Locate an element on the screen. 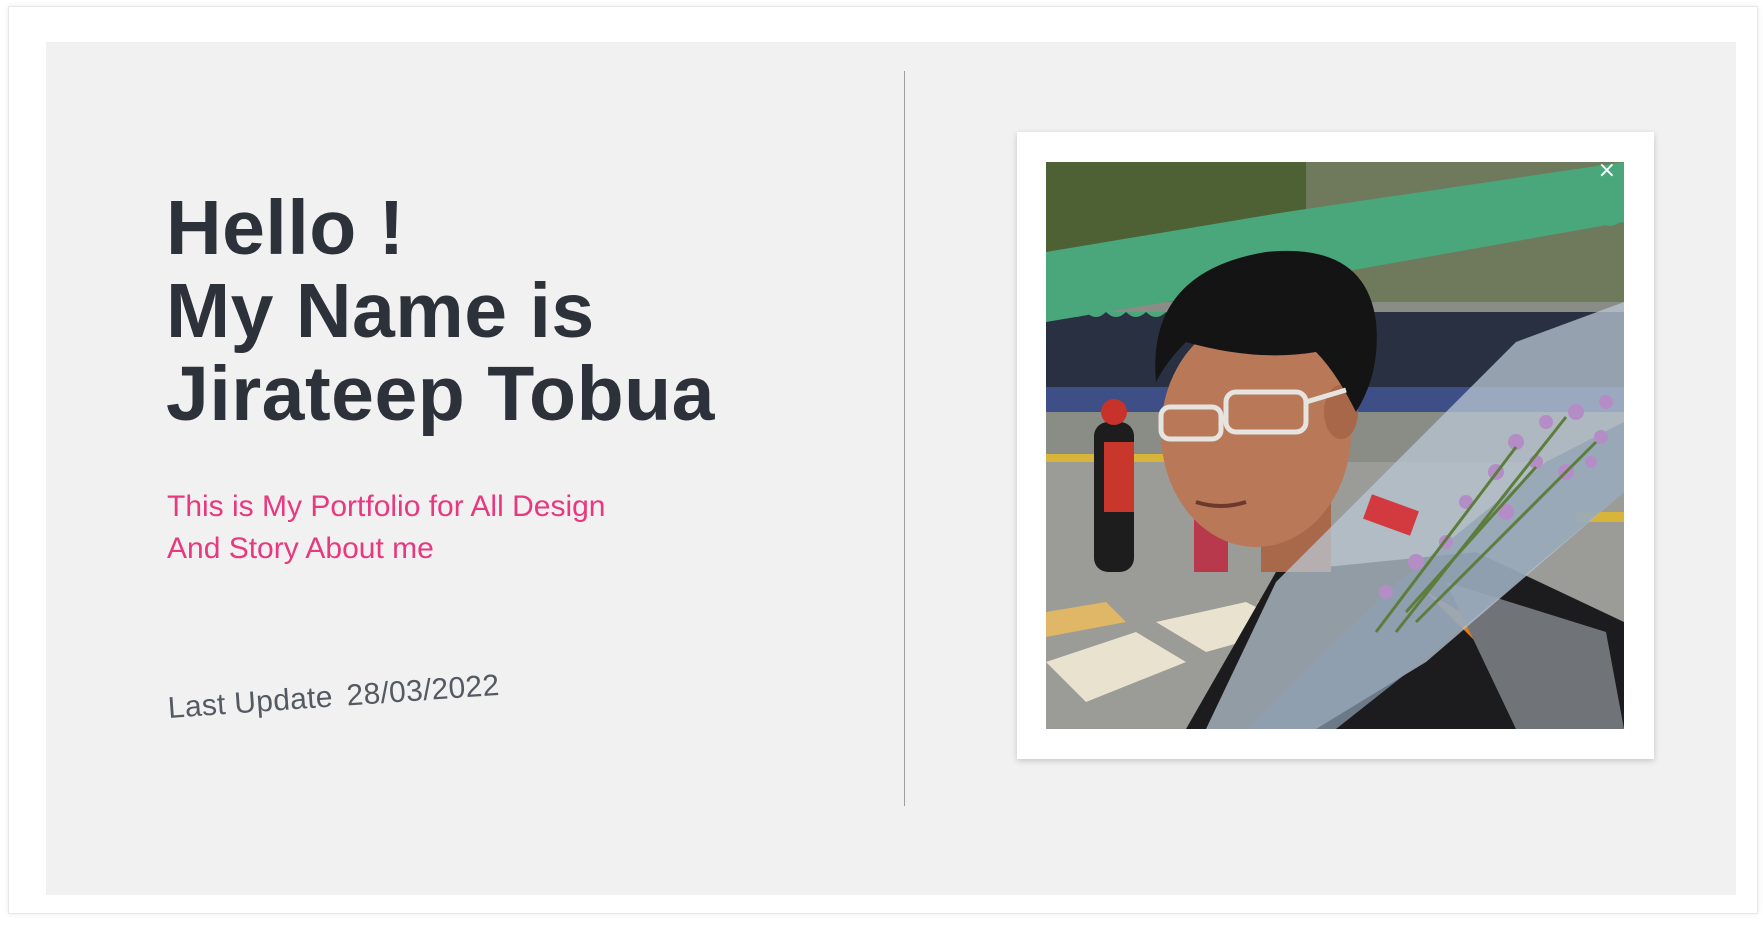  subtitle-line-2: And Story About me is located at coordinates (300, 548).